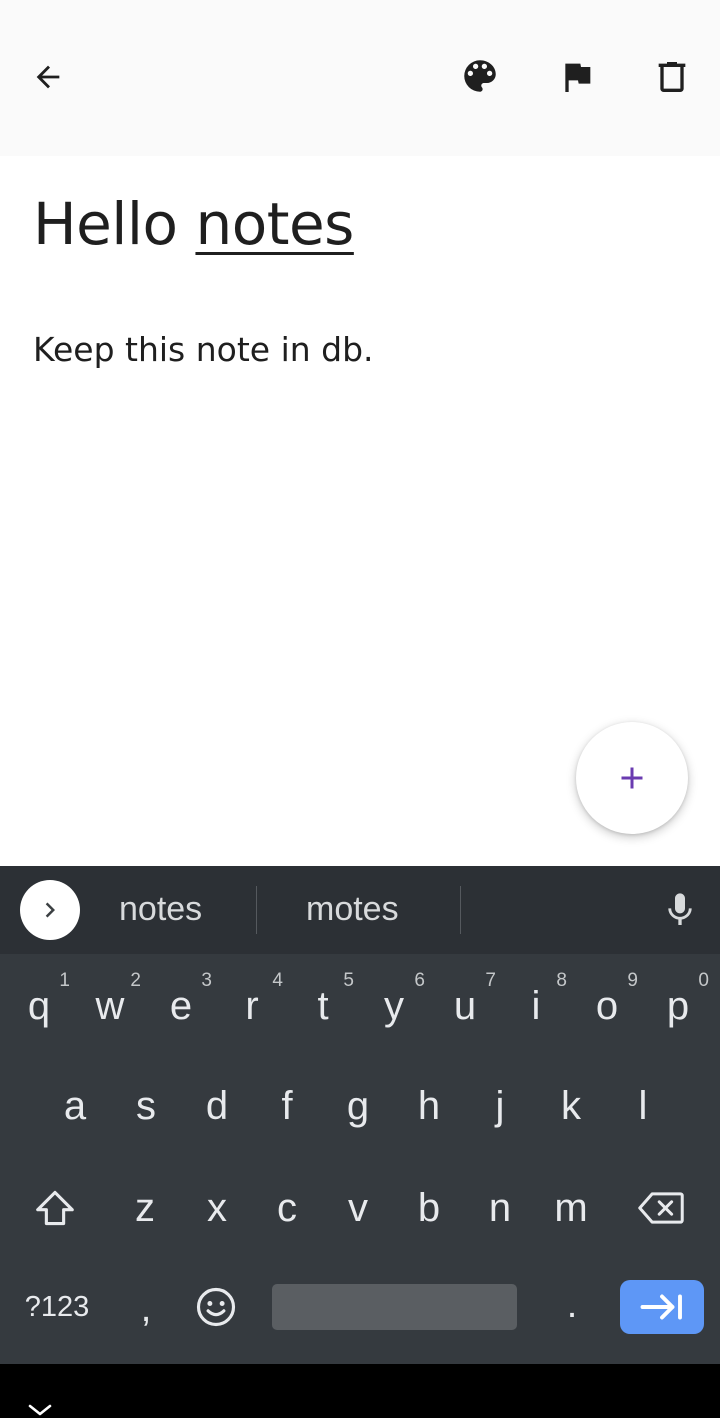  What do you see at coordinates (358, 1106) in the screenshot?
I see `key-g: g` at bounding box center [358, 1106].